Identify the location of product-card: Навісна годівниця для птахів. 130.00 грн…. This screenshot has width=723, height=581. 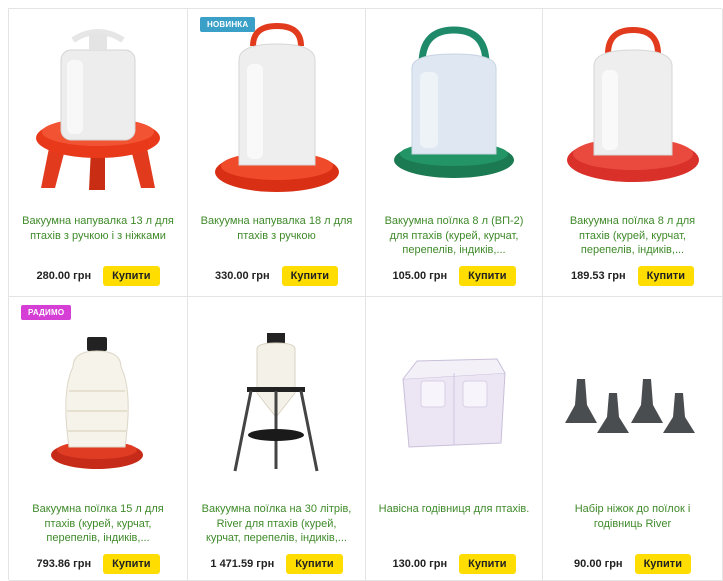
(454, 439).